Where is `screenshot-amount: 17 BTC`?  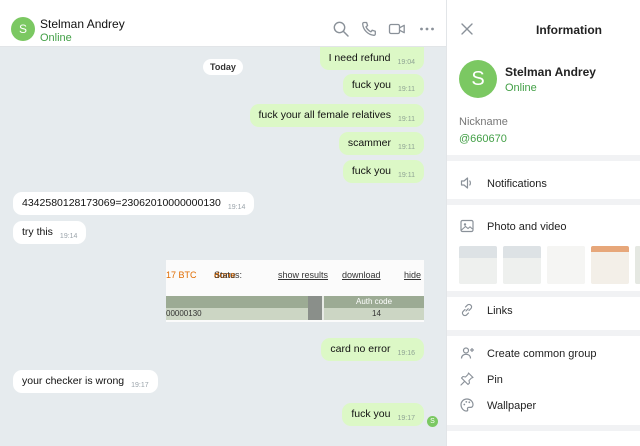
screenshot-amount: 17 BTC is located at coordinates (181, 275).